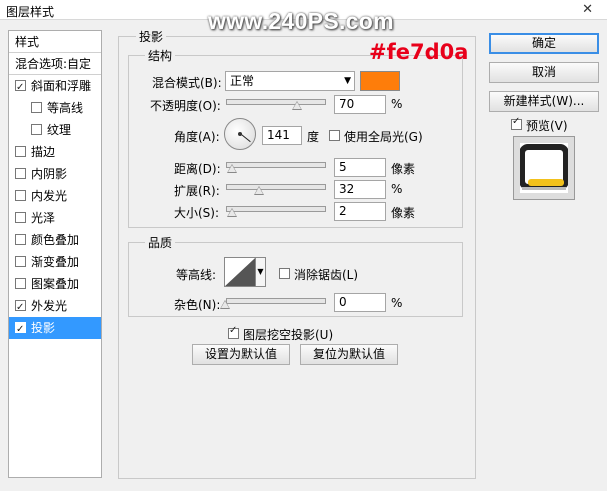 The width and height of the screenshot is (607, 491). What do you see at coordinates (49, 174) in the screenshot?
I see `style-item-label: 内阴影` at bounding box center [49, 174].